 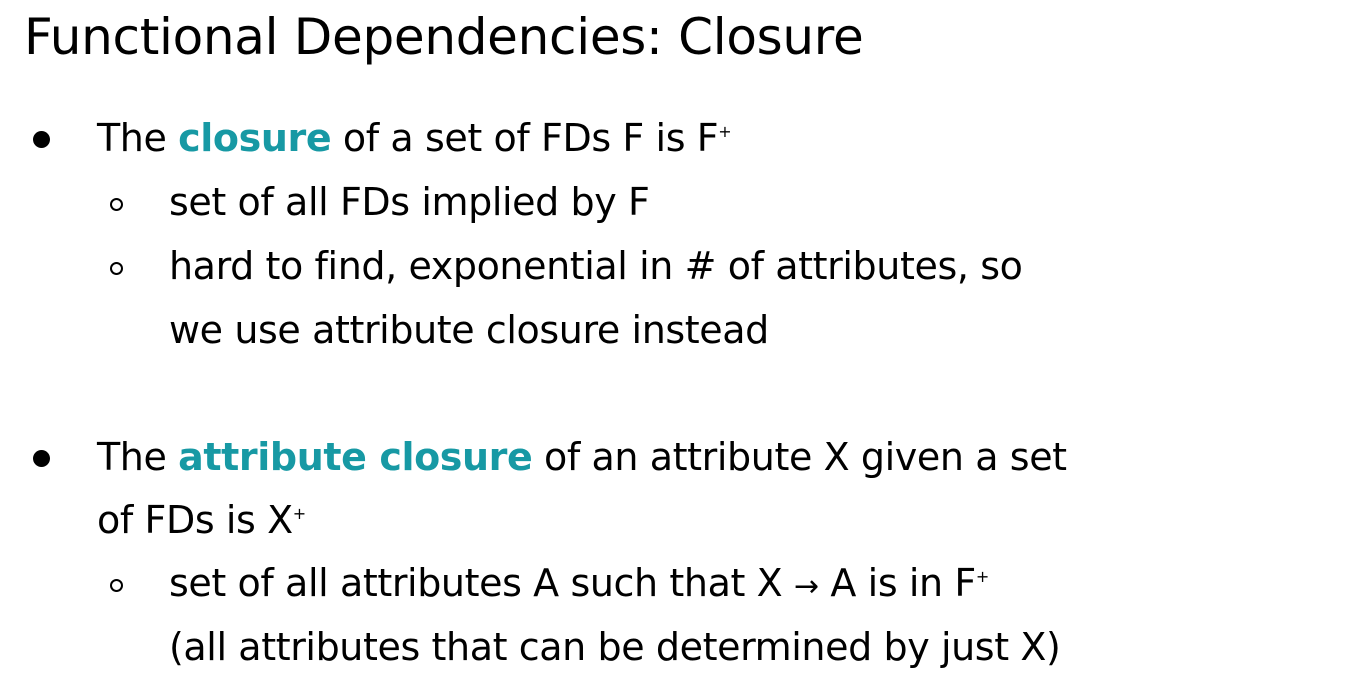 What do you see at coordinates (409, 202) in the screenshot?
I see `sub-bullet-1-text: set of all FDs implied by F` at bounding box center [409, 202].